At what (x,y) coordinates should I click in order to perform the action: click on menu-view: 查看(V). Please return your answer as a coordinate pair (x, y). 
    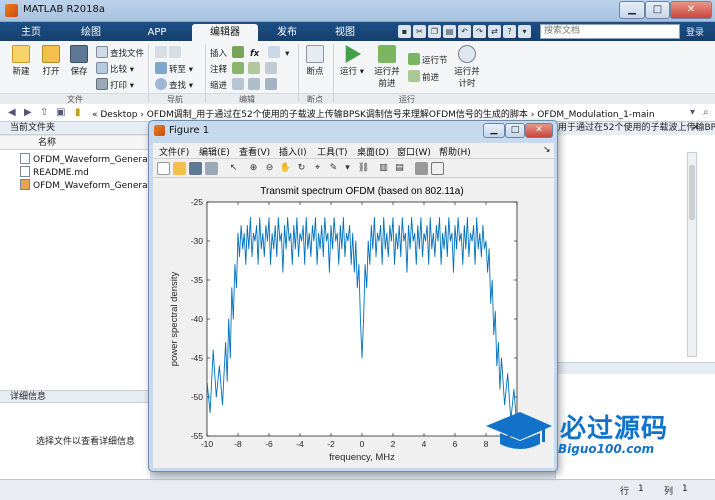
    Looking at the image, I should click on (254, 151).